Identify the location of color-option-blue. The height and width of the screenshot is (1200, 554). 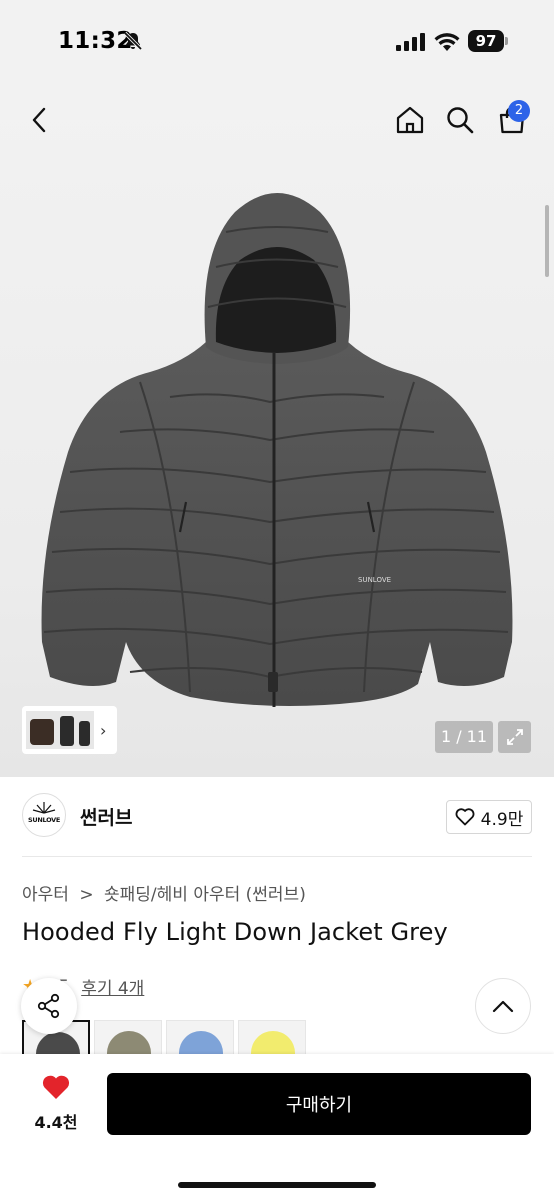
(200, 1037).